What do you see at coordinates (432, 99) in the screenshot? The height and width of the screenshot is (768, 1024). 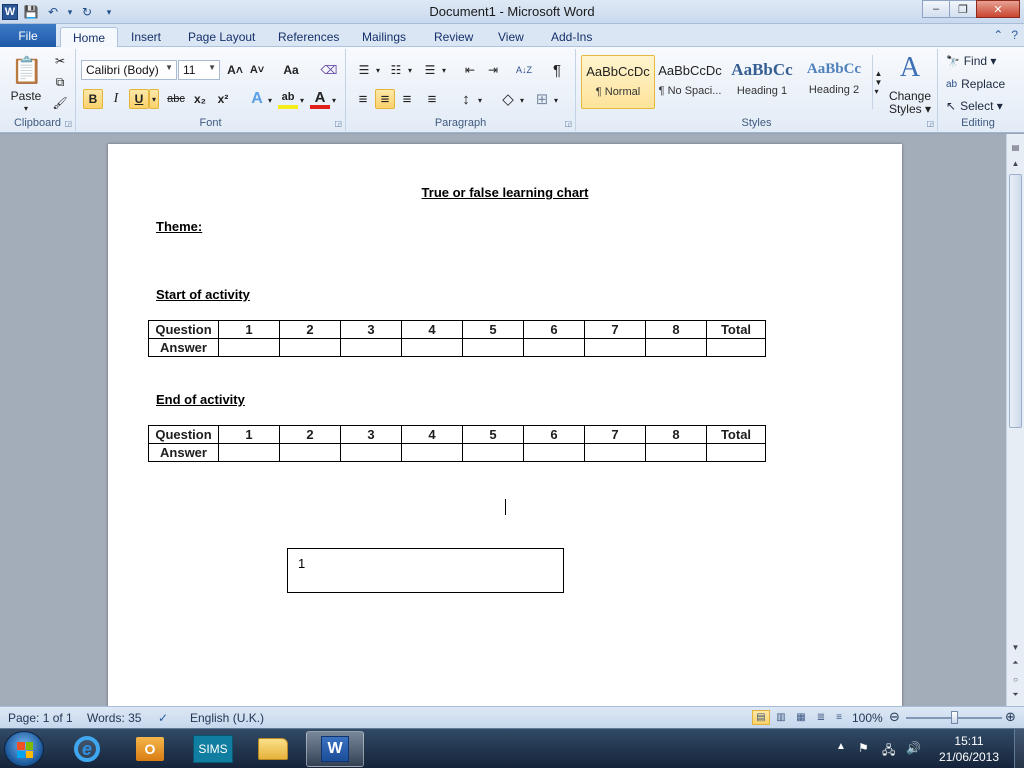 I see `justify-icon: ≡` at bounding box center [432, 99].